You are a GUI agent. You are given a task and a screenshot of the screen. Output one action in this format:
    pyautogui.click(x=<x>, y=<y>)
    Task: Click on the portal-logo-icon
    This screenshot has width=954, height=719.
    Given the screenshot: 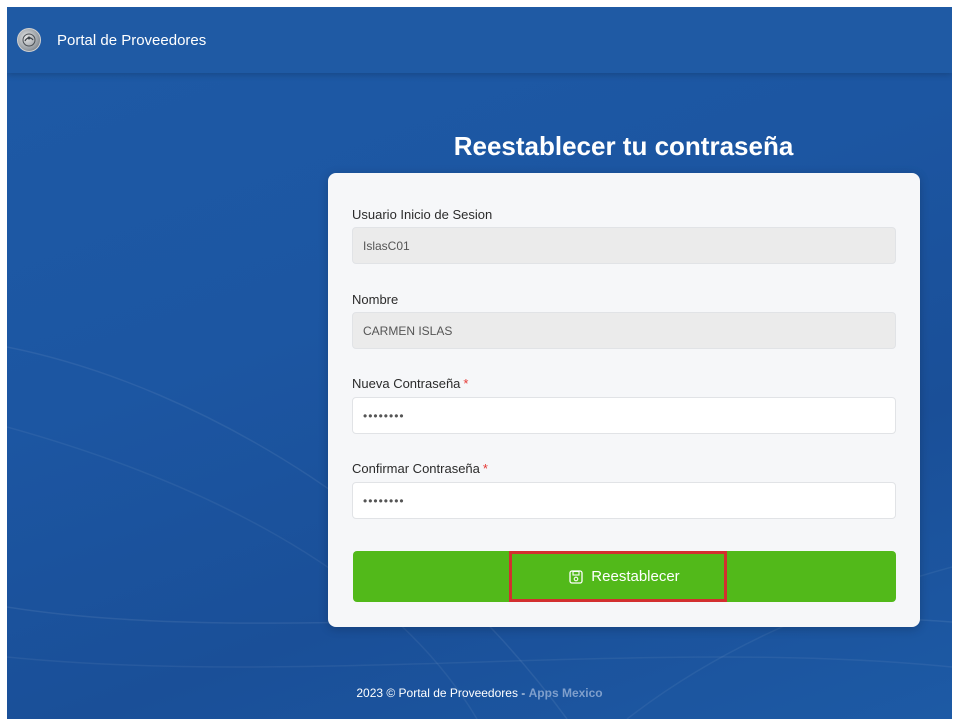 What is the action you would take?
    pyautogui.click(x=29, y=40)
    